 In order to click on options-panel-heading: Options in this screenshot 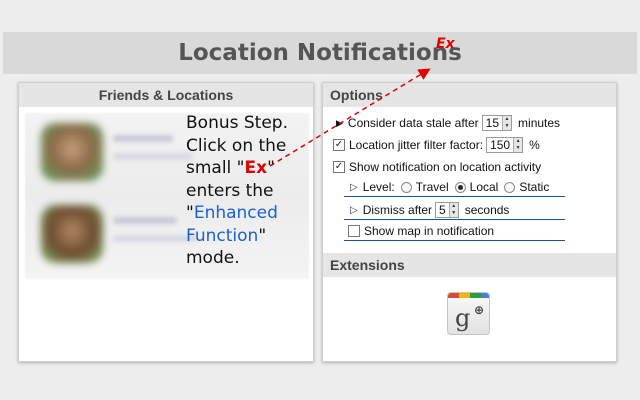, I will do `click(469, 95)`.